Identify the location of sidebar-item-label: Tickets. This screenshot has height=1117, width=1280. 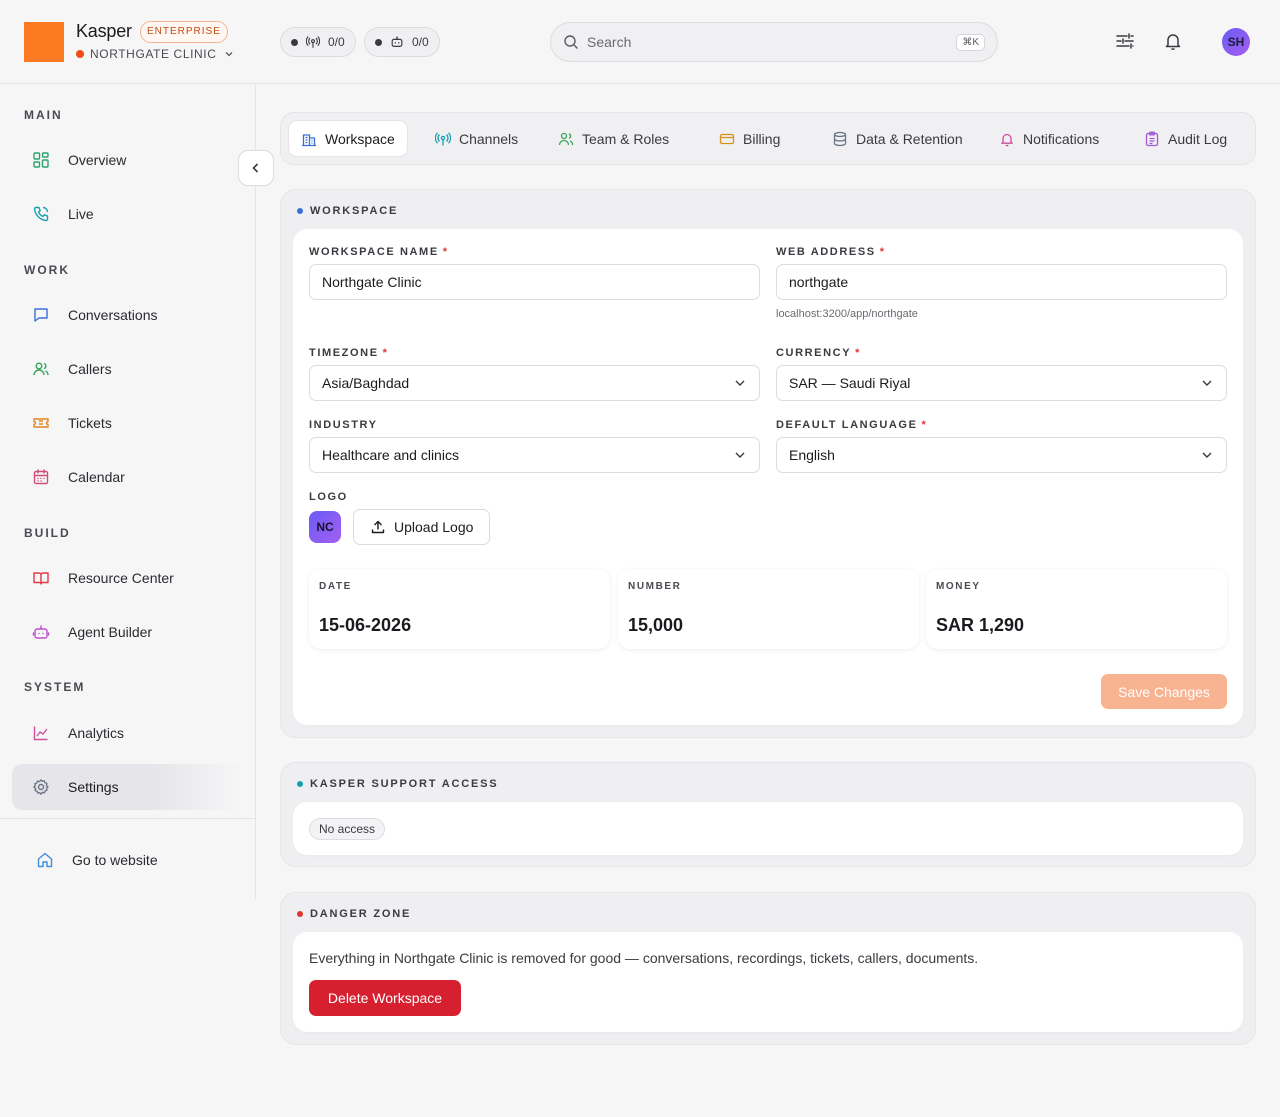
(90, 423).